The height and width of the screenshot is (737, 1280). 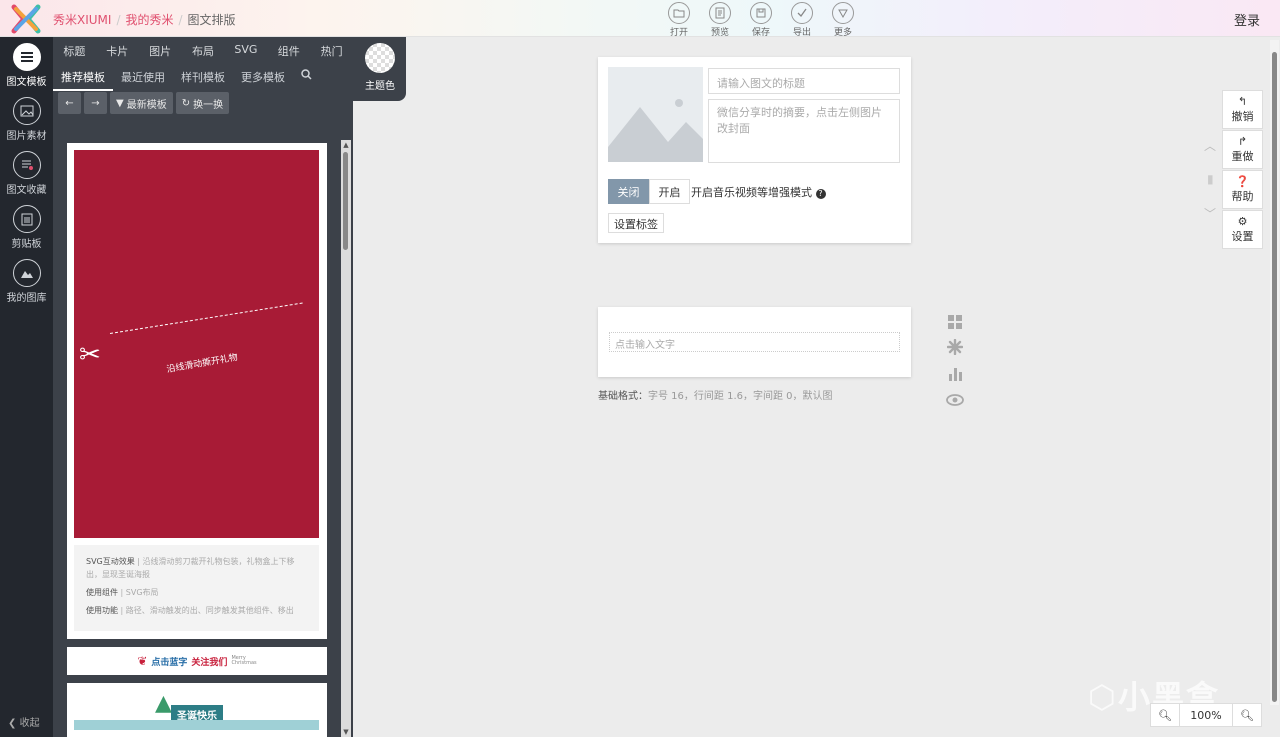 What do you see at coordinates (208, 105) in the screenshot?
I see `shuffle-label: 换一换` at bounding box center [208, 105].